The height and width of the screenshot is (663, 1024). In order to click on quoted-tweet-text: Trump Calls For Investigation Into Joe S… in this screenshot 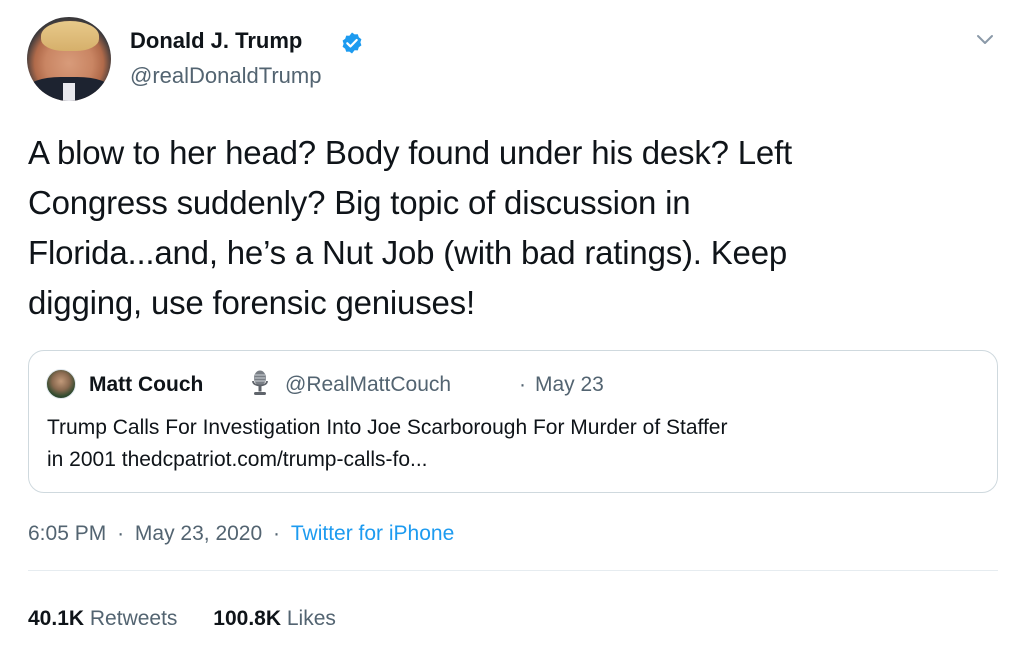, I will do `click(387, 443)`.